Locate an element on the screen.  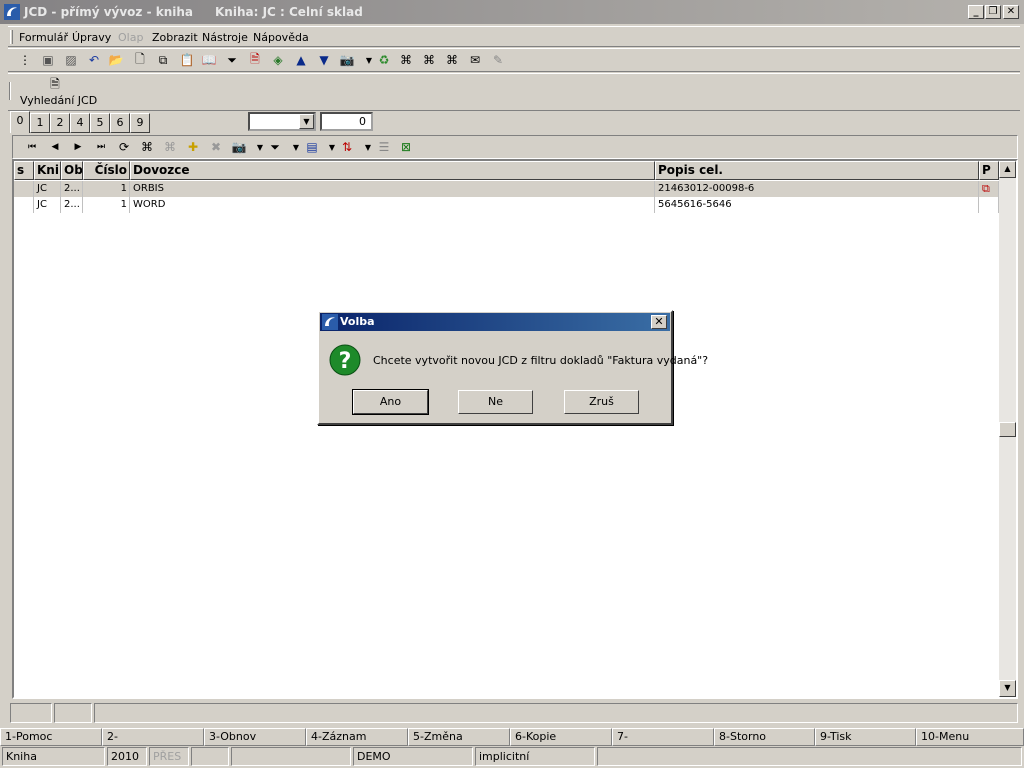
fkey-9: 9-Tisk is located at coordinates (865, 737).